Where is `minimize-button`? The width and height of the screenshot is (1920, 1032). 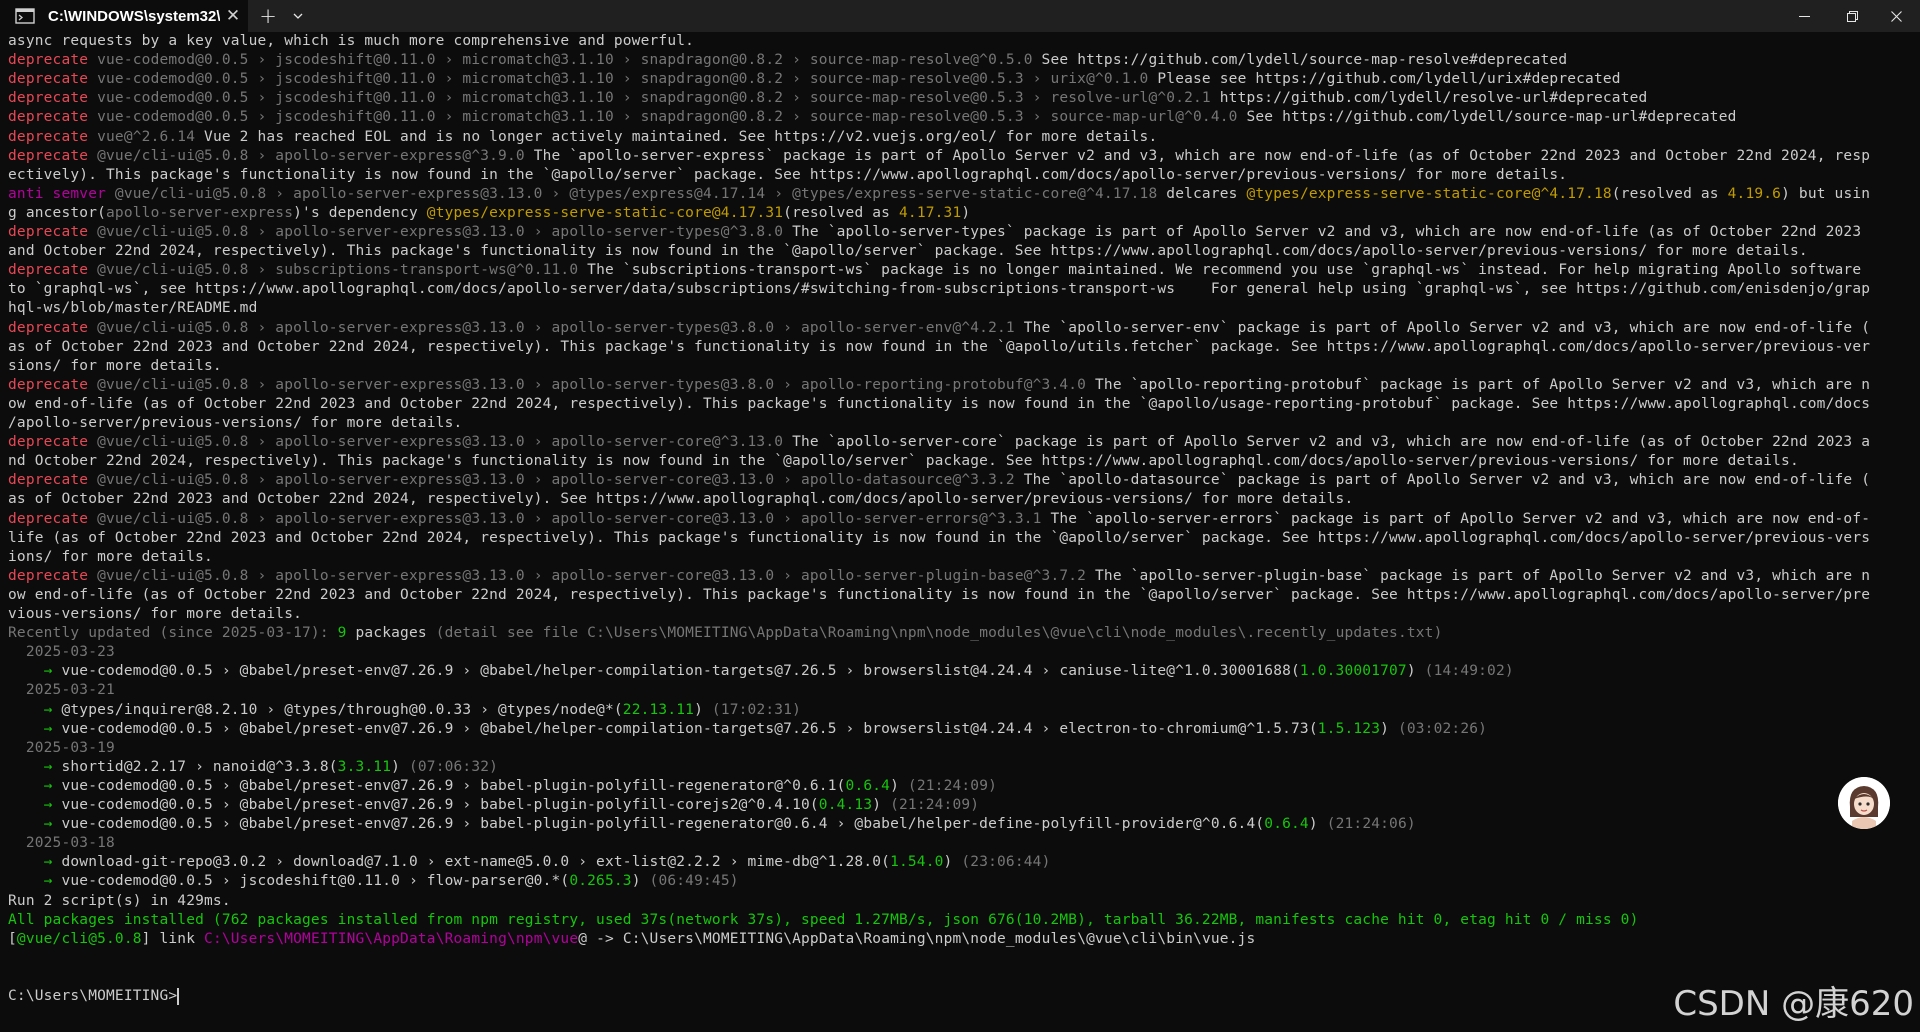
minimize-button is located at coordinates (1804, 16).